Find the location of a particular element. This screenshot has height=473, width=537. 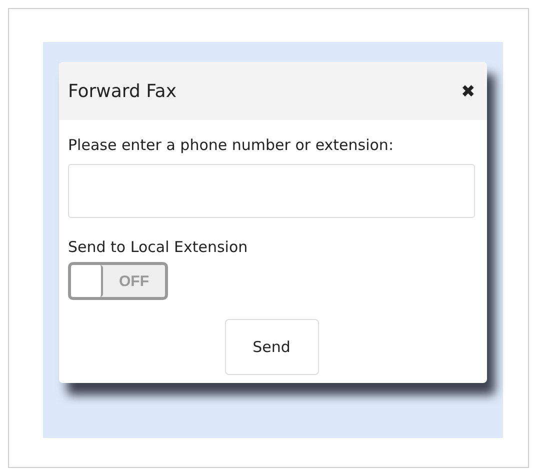

dialog-title: Forward Fax is located at coordinates (122, 91).